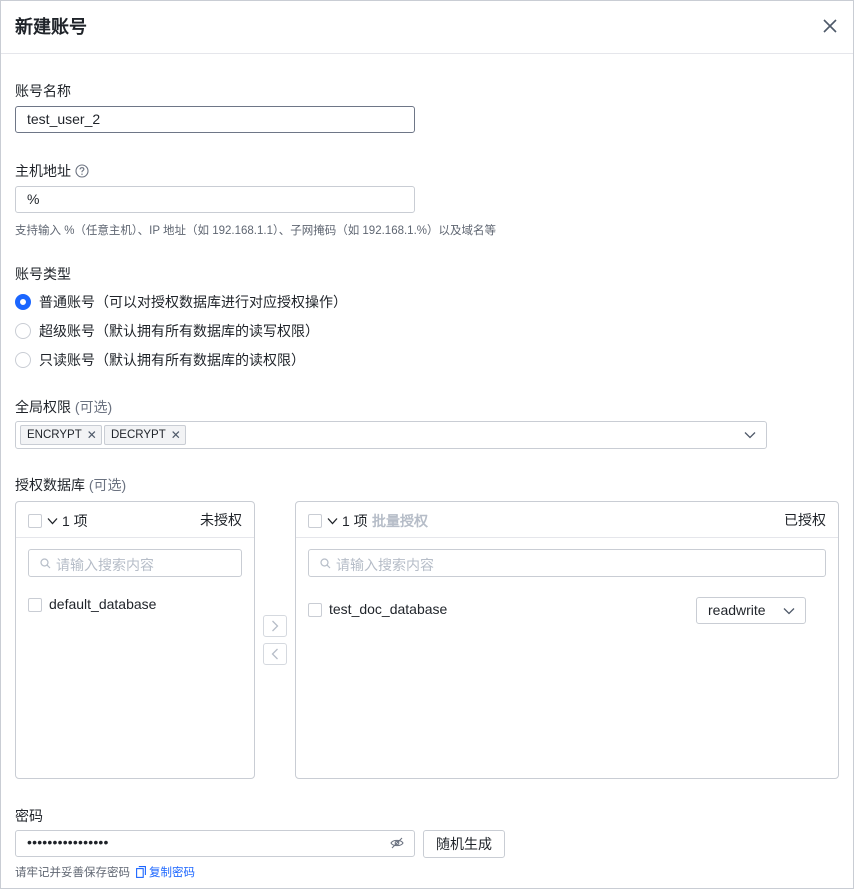 The image size is (854, 889). What do you see at coordinates (68, 842) in the screenshot?
I see `password-value: ••••••••••••••••` at bounding box center [68, 842].